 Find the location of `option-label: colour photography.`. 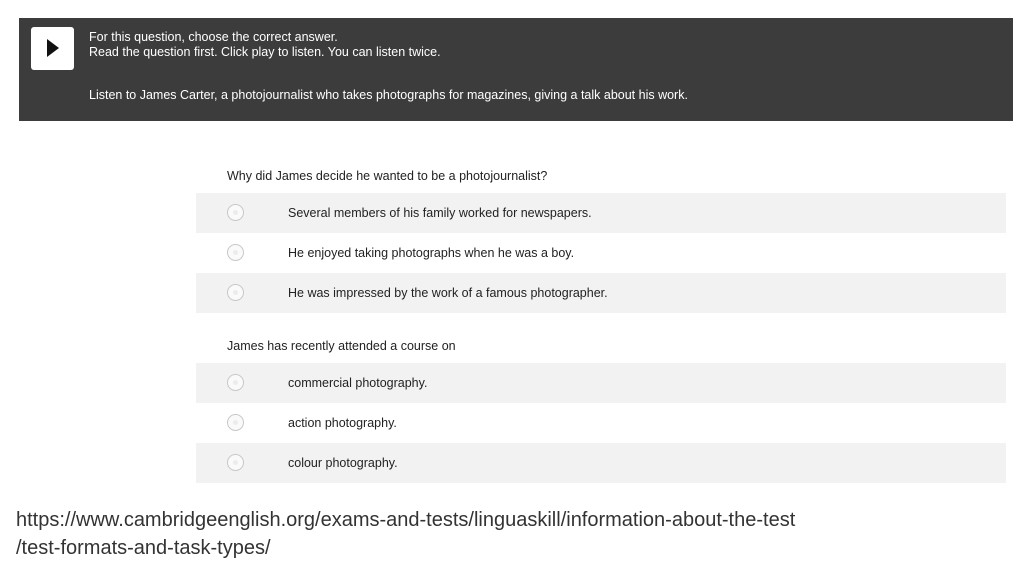

option-label: colour photography. is located at coordinates (343, 463).